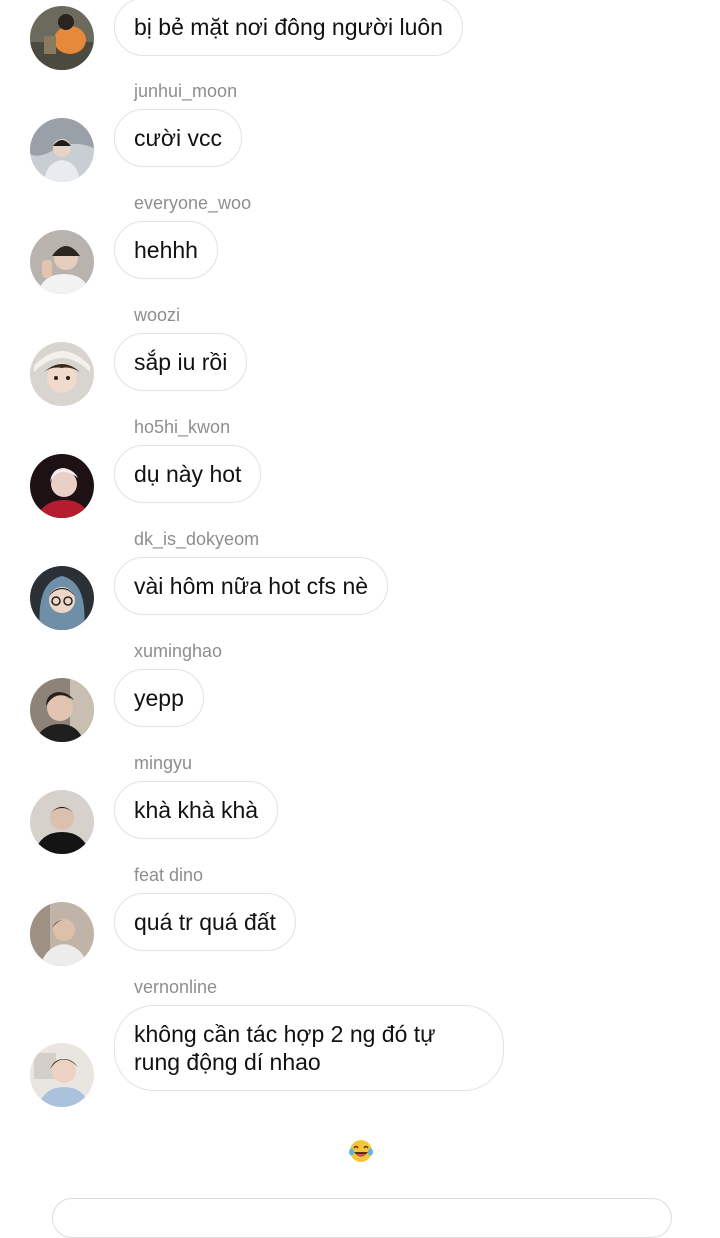 This screenshot has width=720, height=1238. I want to click on message-bubble: cười vcc, so click(178, 138).